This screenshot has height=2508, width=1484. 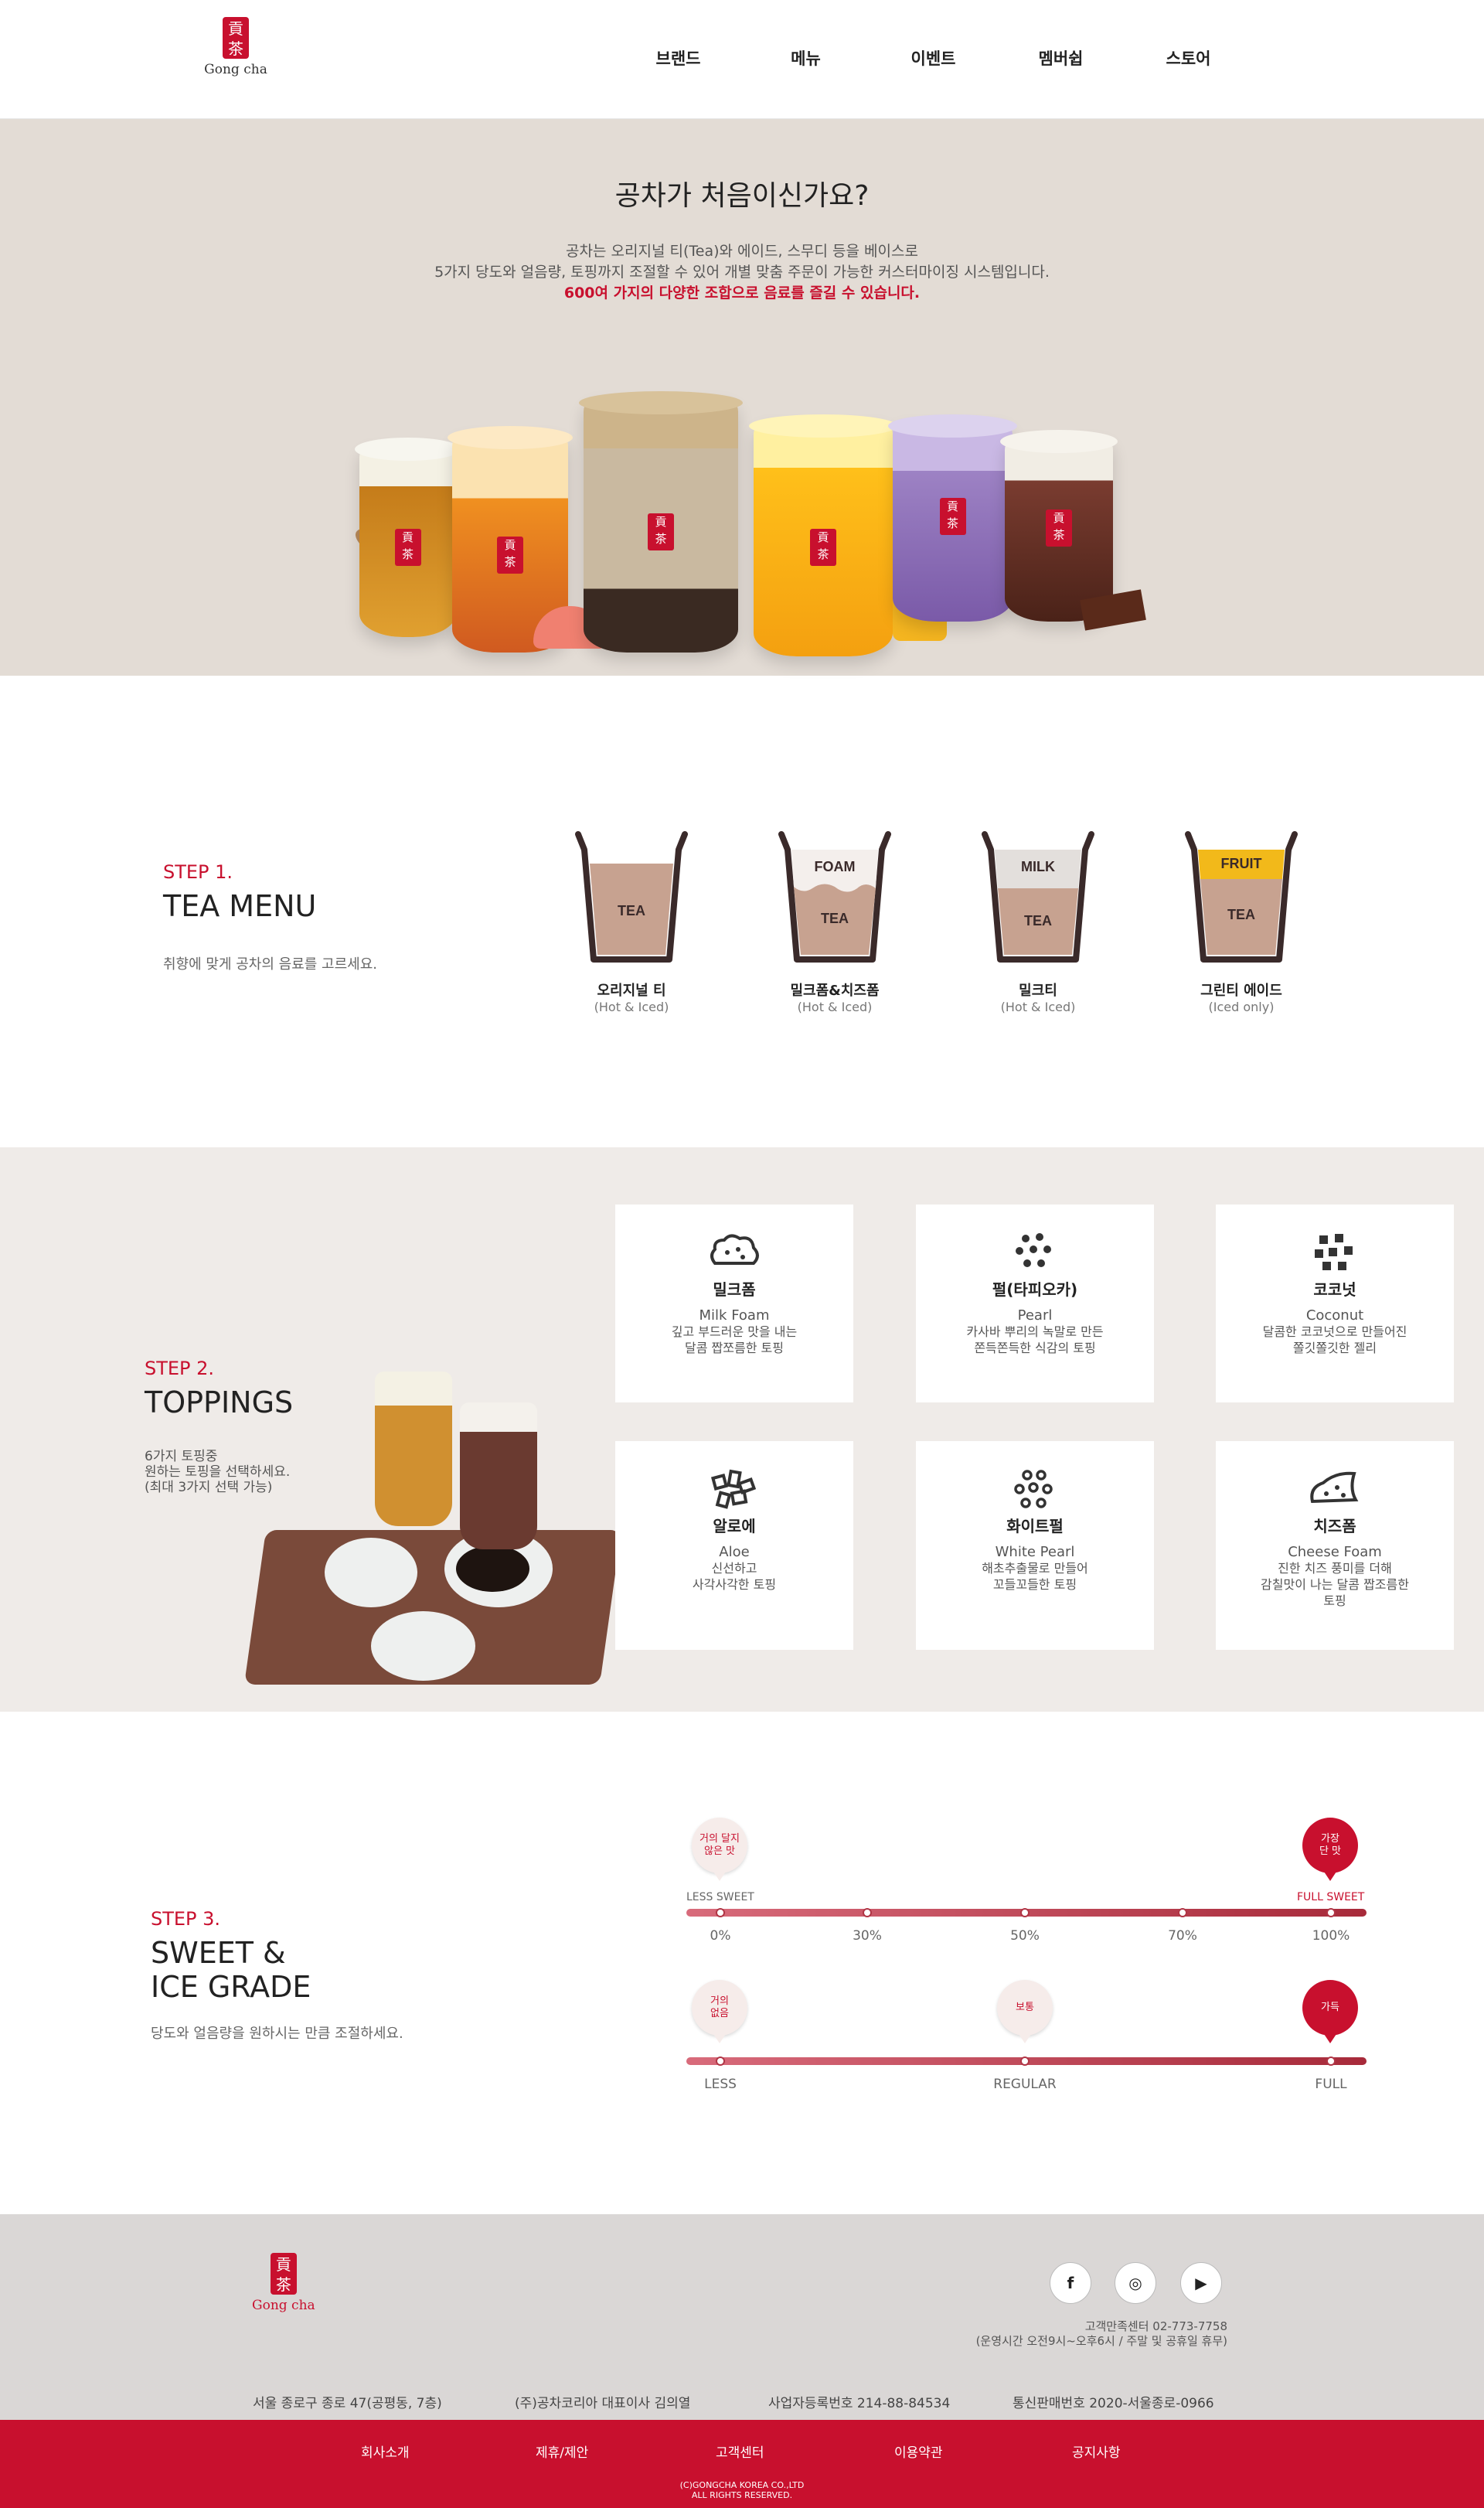 I want to click on site-header: 貢茶 Gong cha 브랜드 메뉴 이벤트 멤버쉽 스토어, so click(x=742, y=59).